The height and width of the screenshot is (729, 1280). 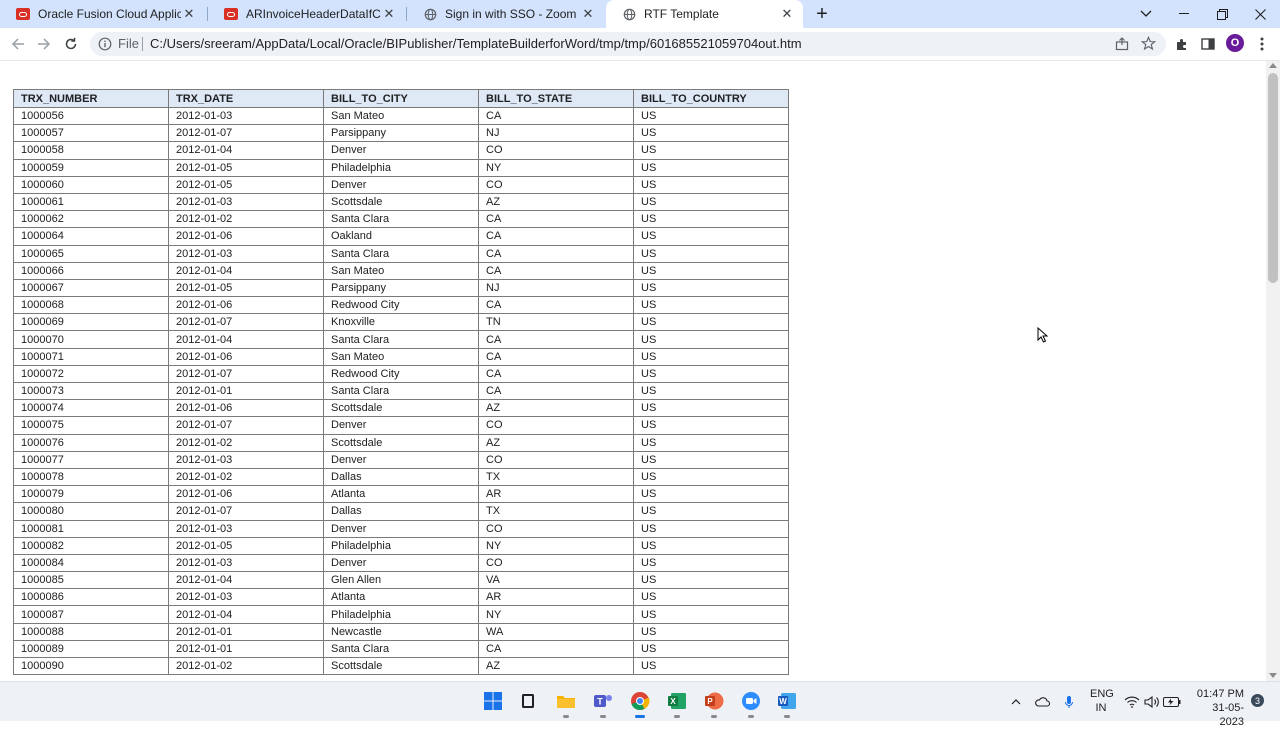 What do you see at coordinates (91, 477) in the screenshot?
I see `trx-number-cell: 1000078` at bounding box center [91, 477].